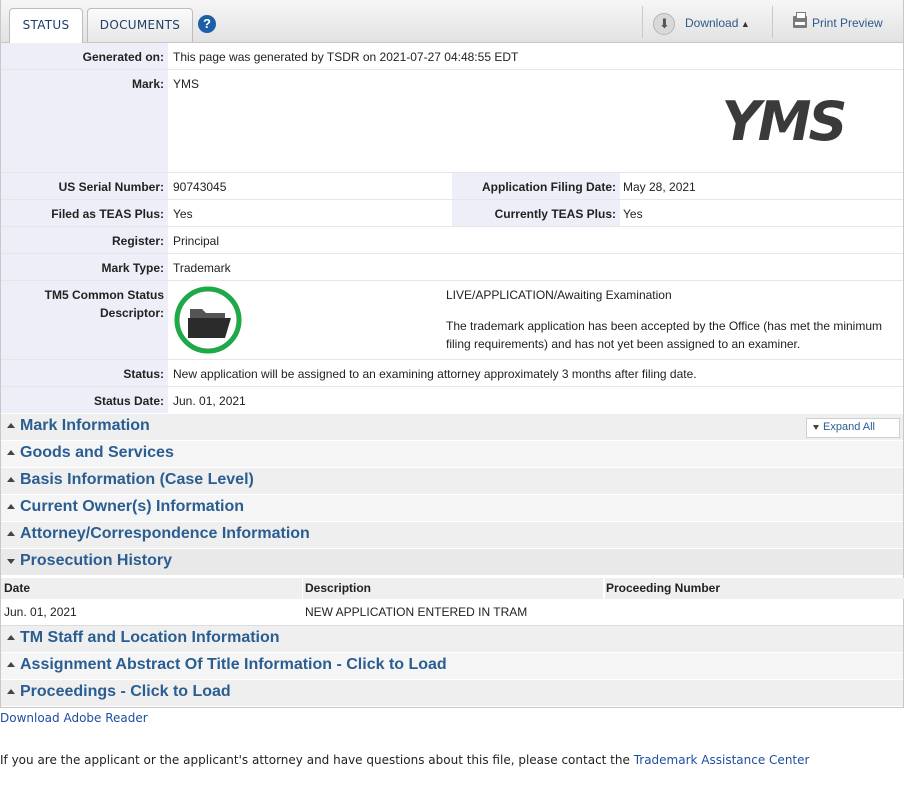  What do you see at coordinates (633, 214) in the screenshot?
I see `current-teas-value: Yes` at bounding box center [633, 214].